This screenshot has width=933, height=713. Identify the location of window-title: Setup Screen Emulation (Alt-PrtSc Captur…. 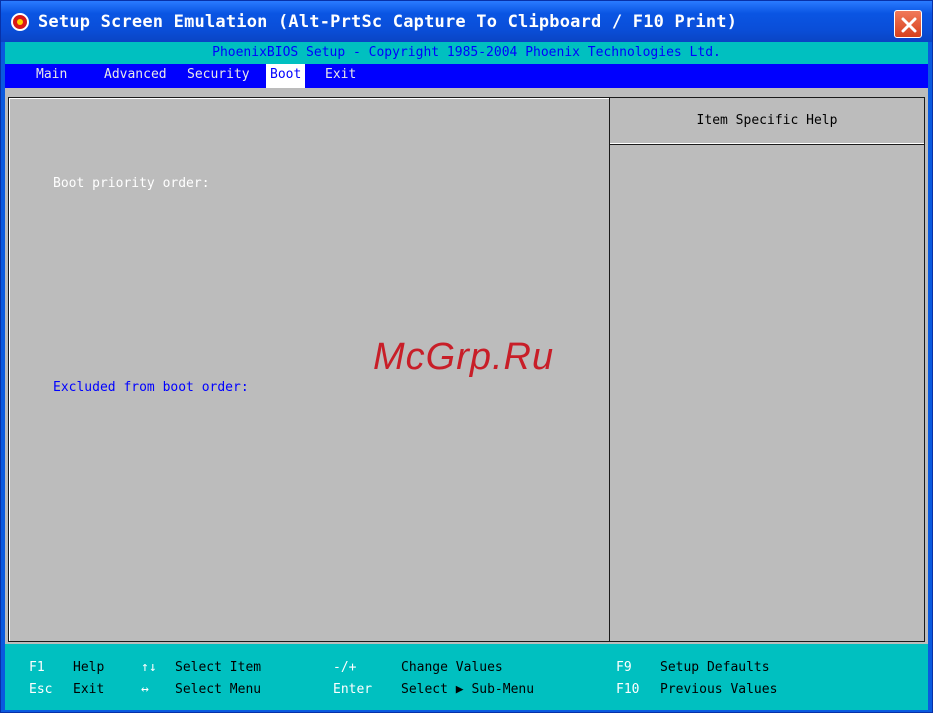
(388, 22).